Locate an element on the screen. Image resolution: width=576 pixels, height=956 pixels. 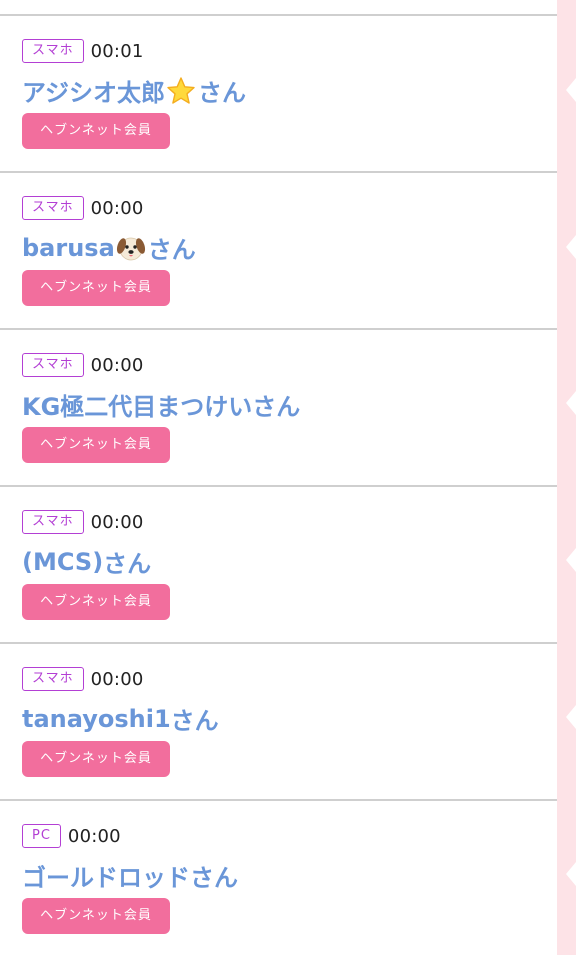
member-name: (MCS) さん is located at coordinates (86, 561).